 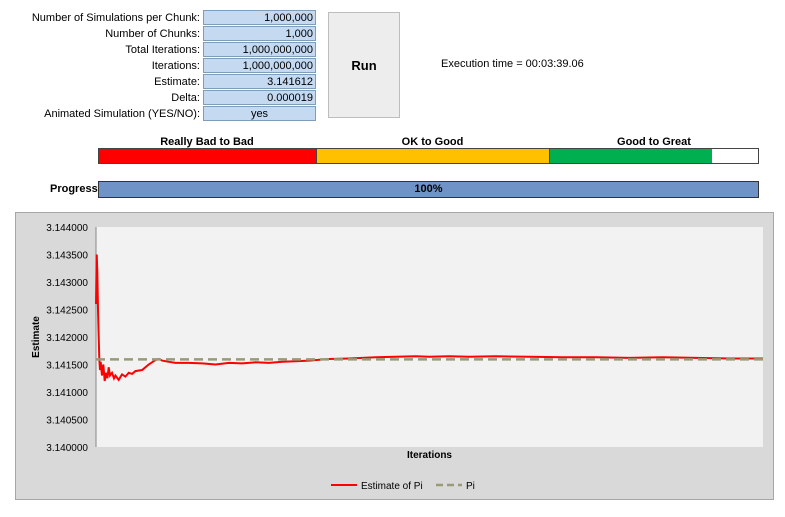 I want to click on scale-header-bad: Really Bad to Bad, so click(x=207, y=142).